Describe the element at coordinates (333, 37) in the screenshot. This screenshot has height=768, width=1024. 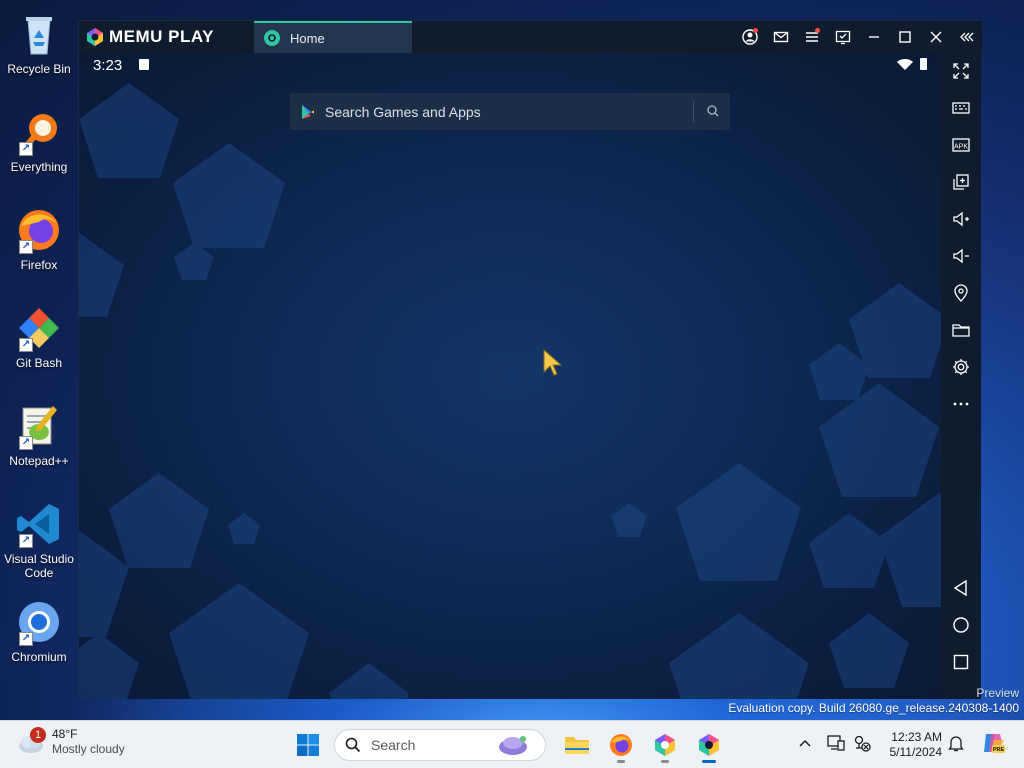
I see `tab-home: Home` at that location.